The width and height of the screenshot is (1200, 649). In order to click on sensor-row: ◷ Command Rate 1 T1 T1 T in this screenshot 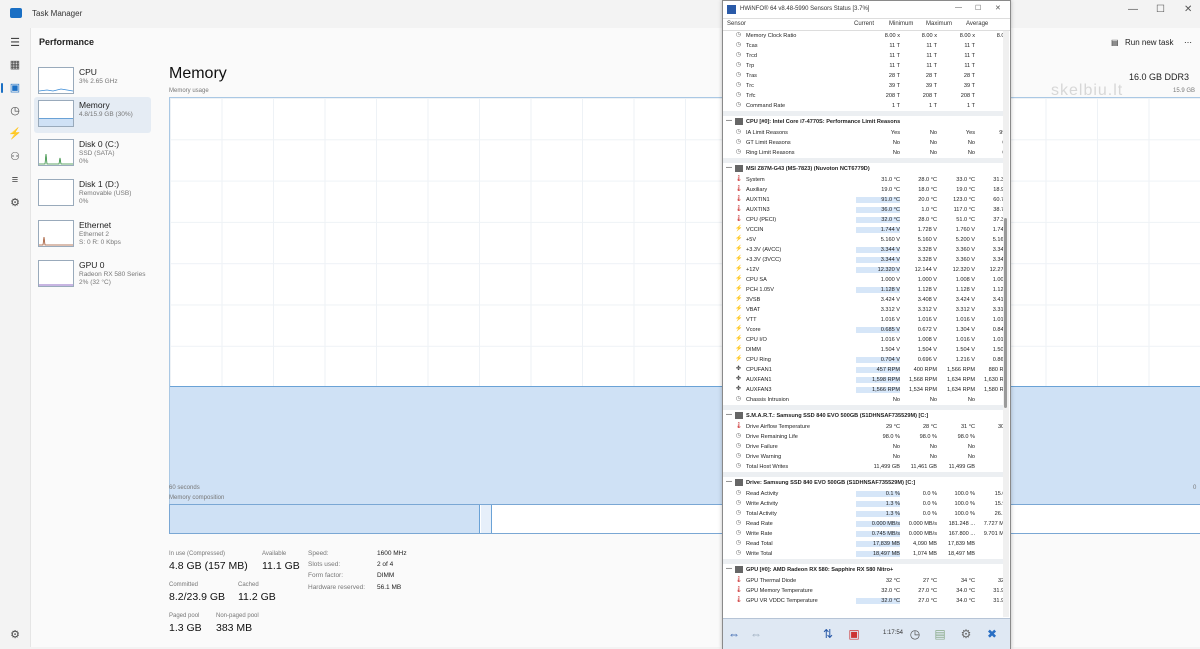, I will do `click(863, 106)`.